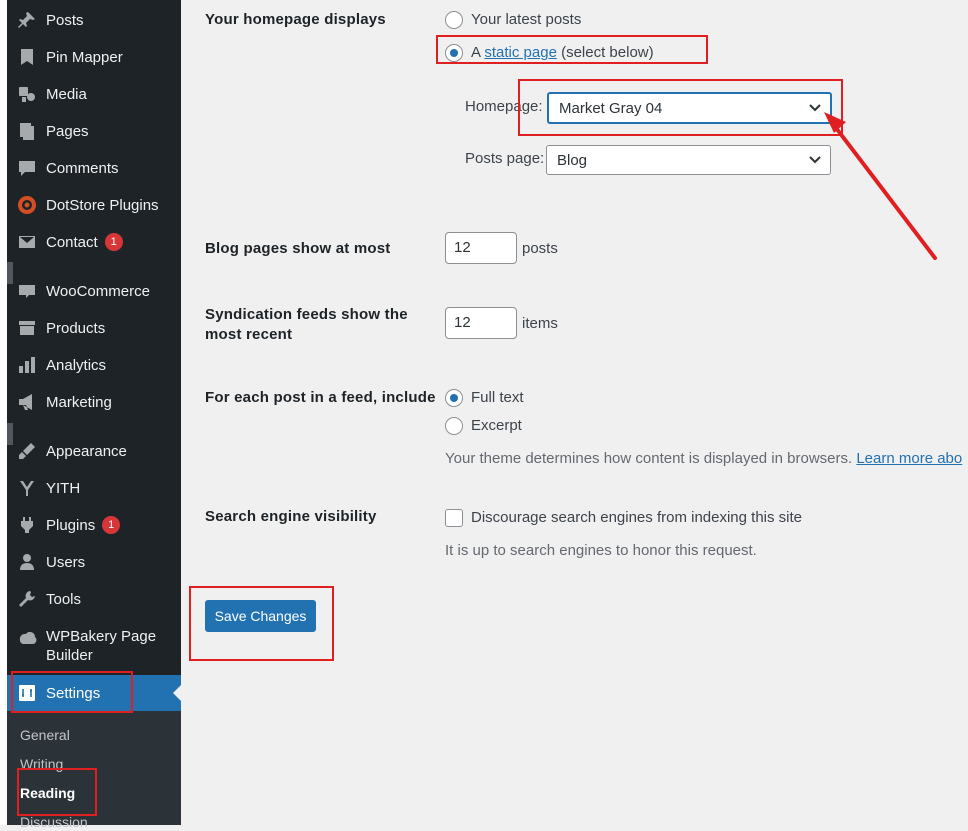  I want to click on sidebar-item-label: Comments, so click(82, 168).